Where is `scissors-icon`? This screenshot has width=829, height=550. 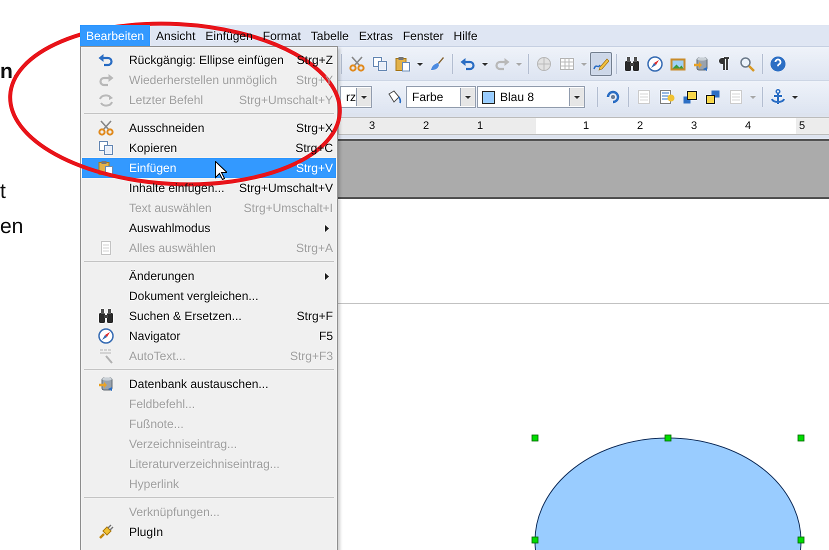 scissors-icon is located at coordinates (106, 128).